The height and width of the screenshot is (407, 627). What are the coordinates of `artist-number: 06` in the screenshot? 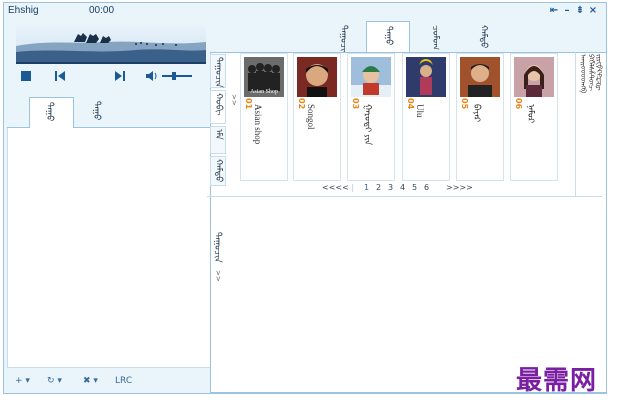 It's located at (518, 104).